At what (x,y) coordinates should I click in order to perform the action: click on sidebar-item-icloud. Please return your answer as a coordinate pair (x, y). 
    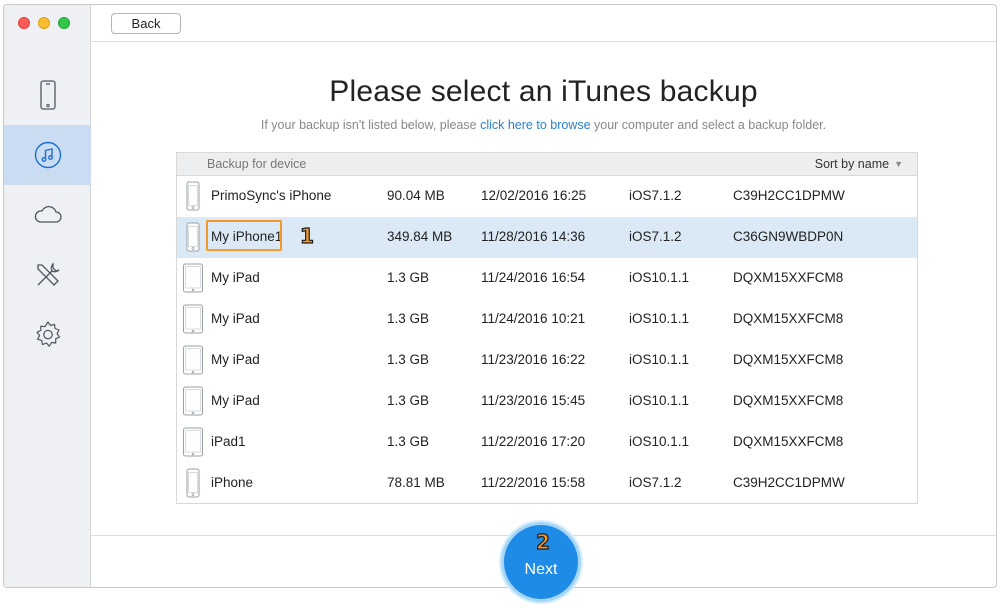
    Looking at the image, I should click on (47, 215).